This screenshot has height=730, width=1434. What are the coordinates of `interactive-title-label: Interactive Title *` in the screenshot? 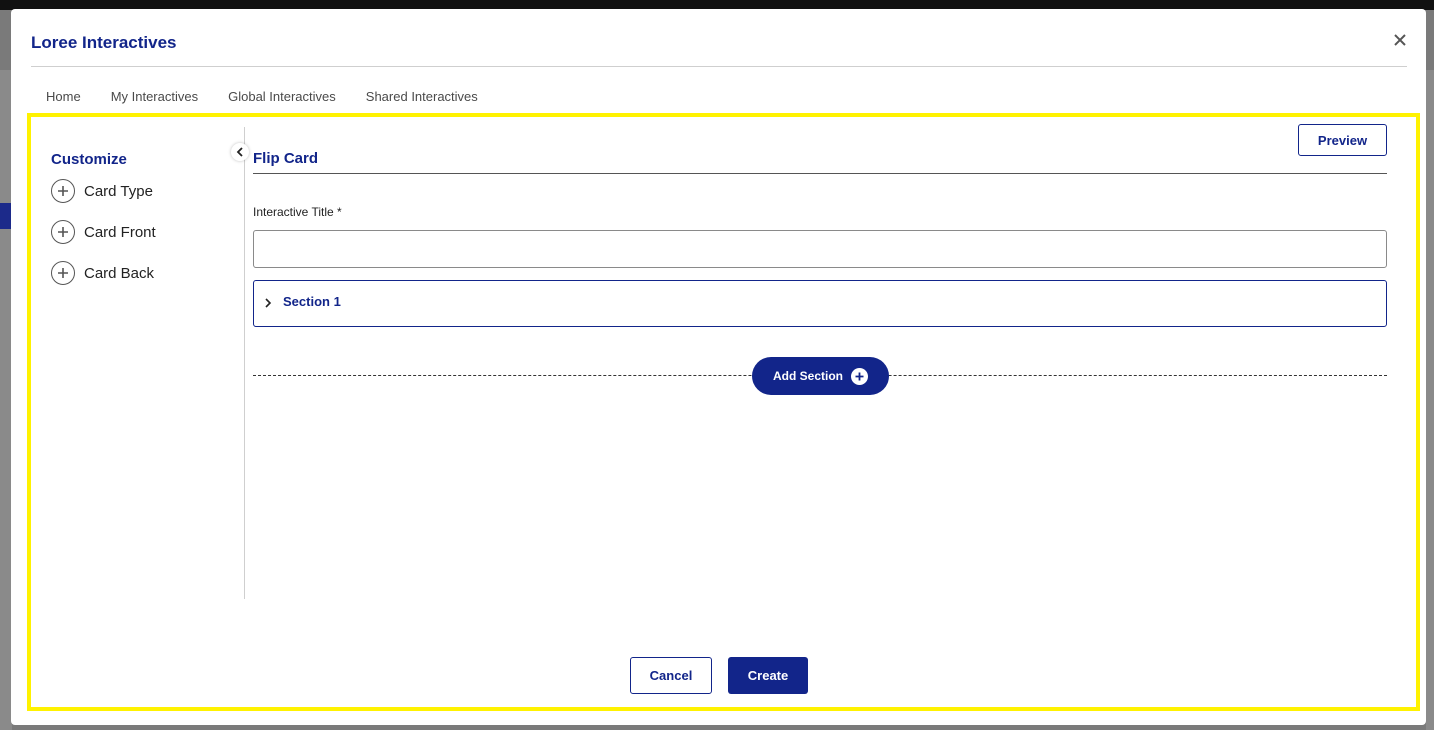 It's located at (297, 212).